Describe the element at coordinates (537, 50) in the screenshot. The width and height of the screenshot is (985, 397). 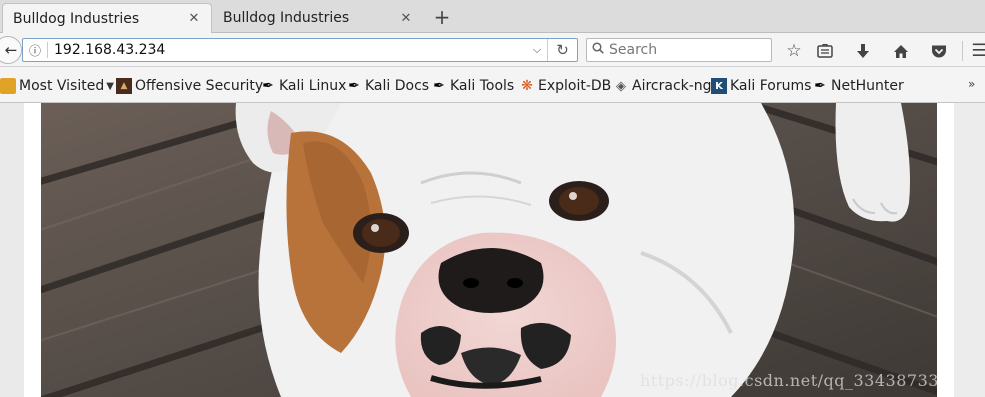
I see `dropdown-icon: ⌵` at that location.